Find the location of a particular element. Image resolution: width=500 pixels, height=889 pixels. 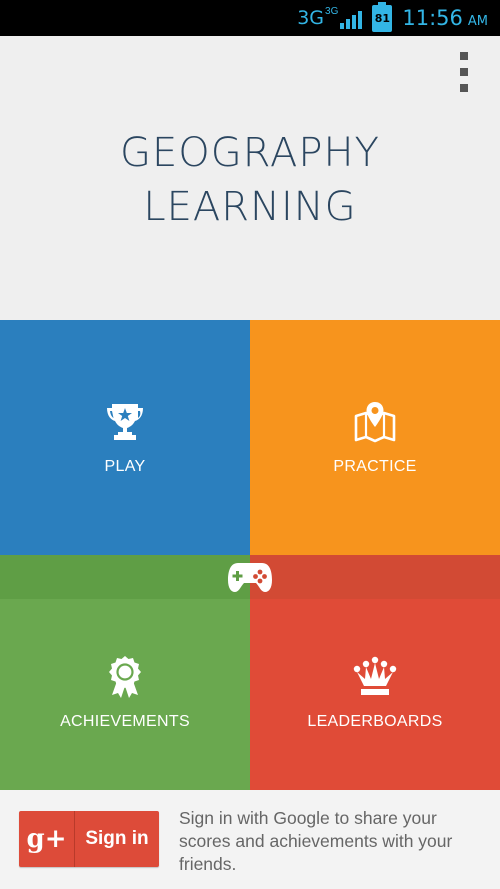

clock: 11:56 AM is located at coordinates (445, 18).